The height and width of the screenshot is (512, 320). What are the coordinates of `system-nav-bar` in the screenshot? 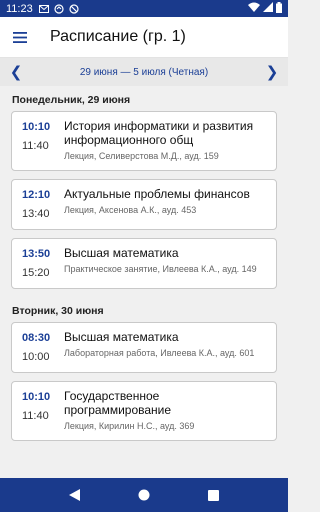 It's located at (144, 495).